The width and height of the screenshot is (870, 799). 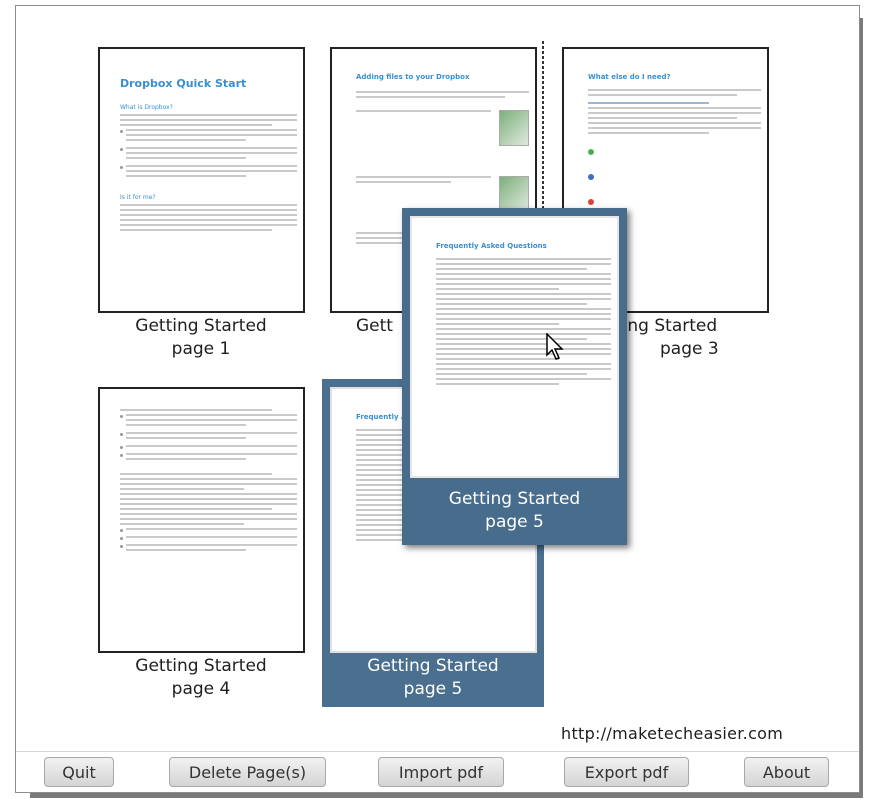 What do you see at coordinates (626, 772) in the screenshot?
I see `export-pdf-button: Export pdf` at bounding box center [626, 772].